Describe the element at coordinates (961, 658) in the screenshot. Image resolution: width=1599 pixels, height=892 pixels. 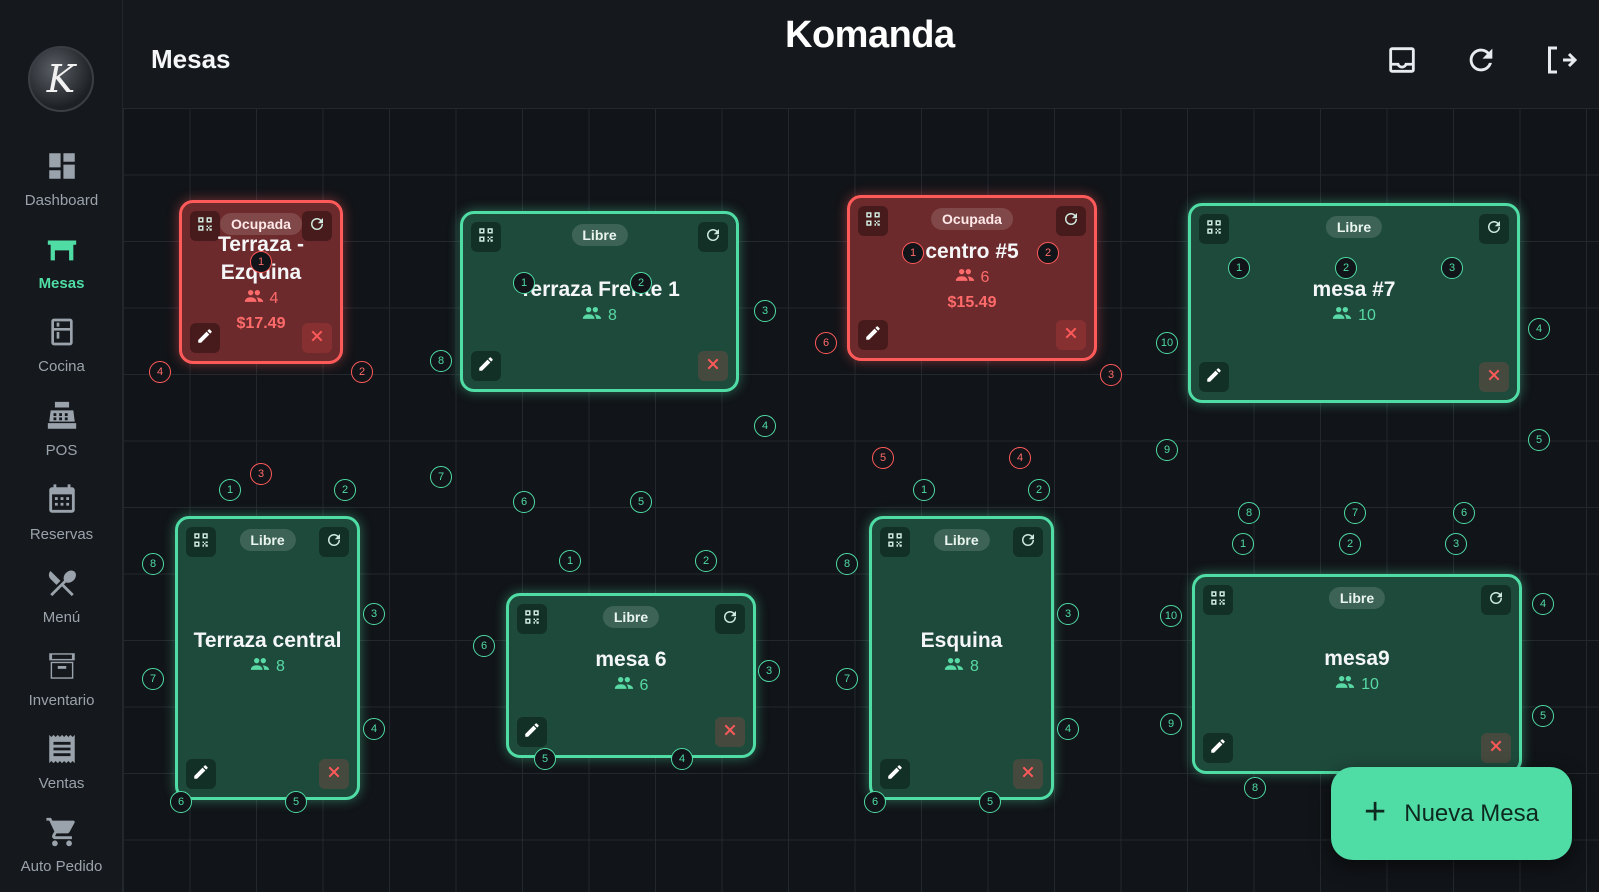
I see `table-card: Libre Esquina 8` at that location.